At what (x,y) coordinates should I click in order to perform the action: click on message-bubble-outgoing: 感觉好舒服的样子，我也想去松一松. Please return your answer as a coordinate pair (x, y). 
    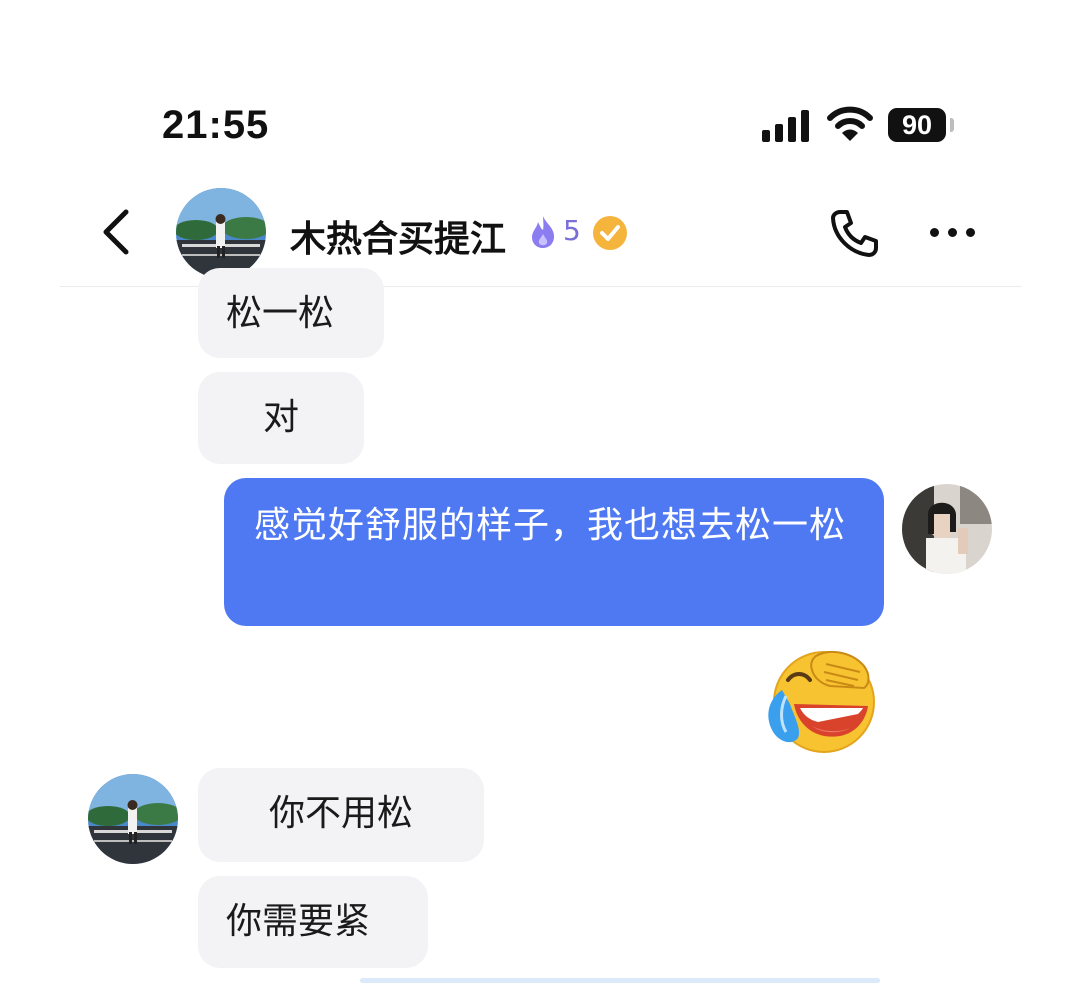
    Looking at the image, I should click on (554, 552).